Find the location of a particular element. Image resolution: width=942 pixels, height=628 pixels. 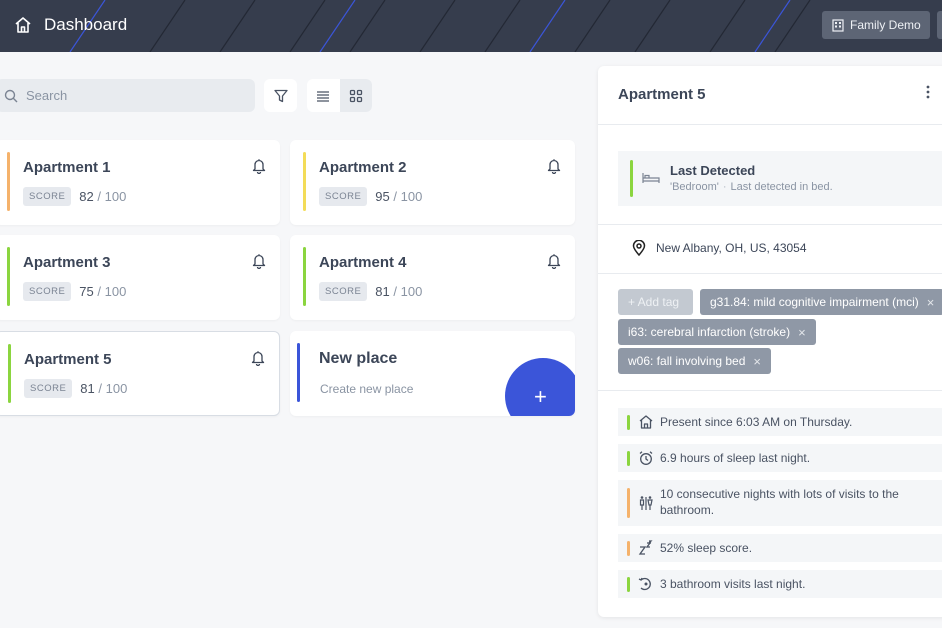

score-value: 75 / 100 is located at coordinates (102, 291).